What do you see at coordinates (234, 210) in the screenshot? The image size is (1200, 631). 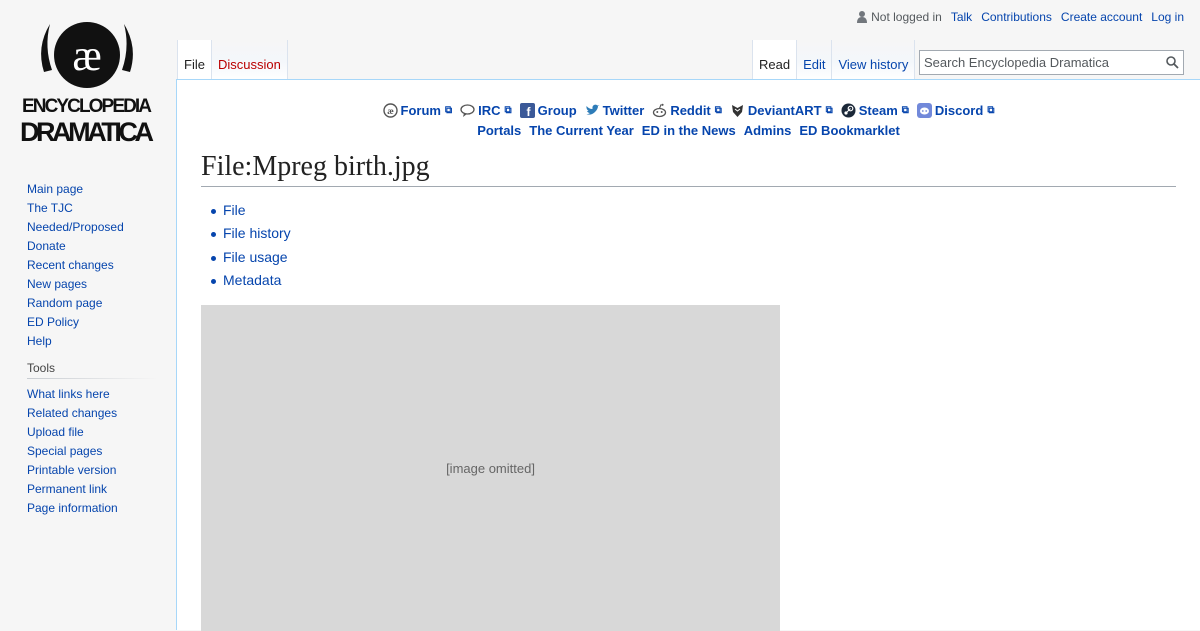 I see `toc-link-file: File` at bounding box center [234, 210].